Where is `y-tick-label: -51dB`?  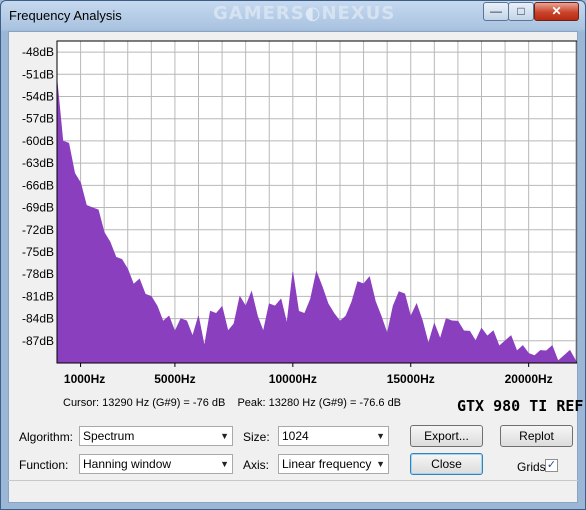
y-tick-label: -51dB is located at coordinates (38, 74).